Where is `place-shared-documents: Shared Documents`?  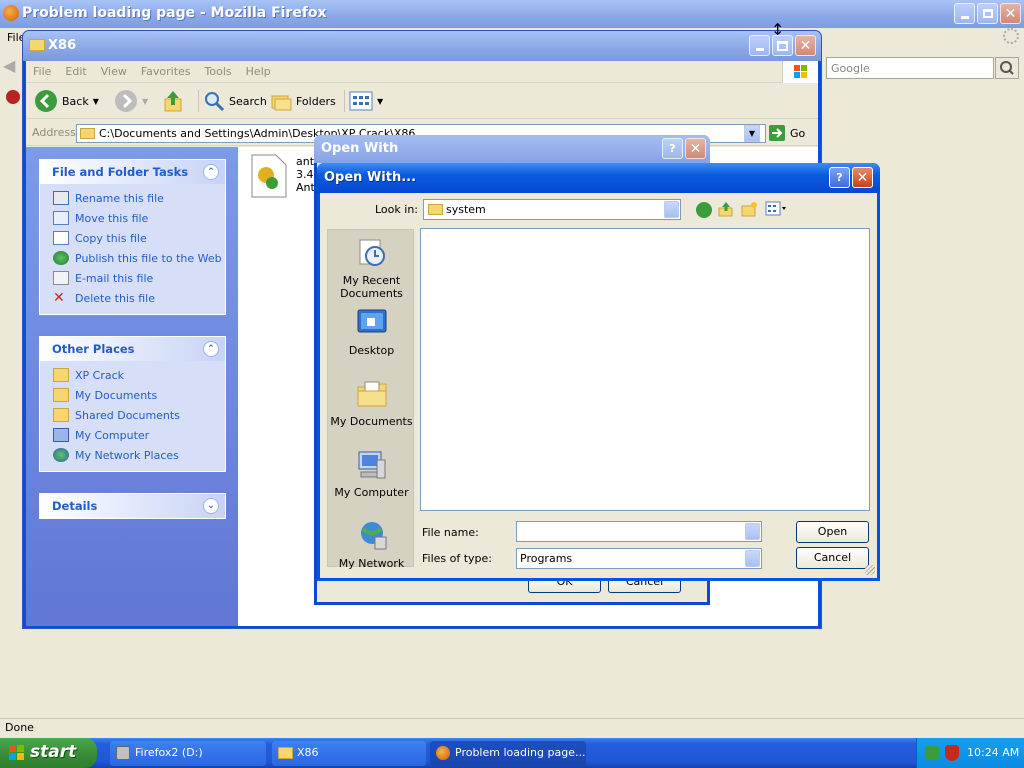
place-shared-documents: Shared Documents is located at coordinates (132, 415).